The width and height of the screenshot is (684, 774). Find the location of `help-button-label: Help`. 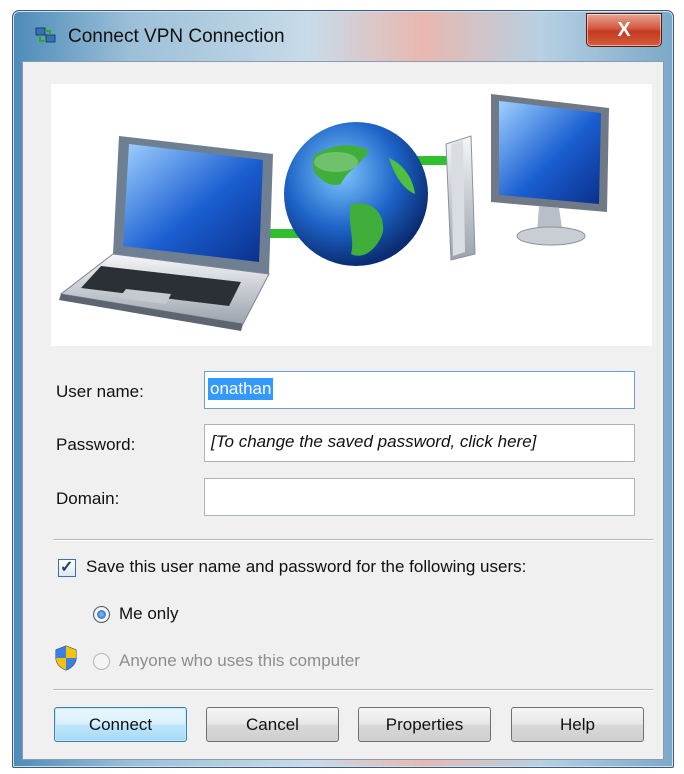

help-button-label: Help is located at coordinates (577, 724).